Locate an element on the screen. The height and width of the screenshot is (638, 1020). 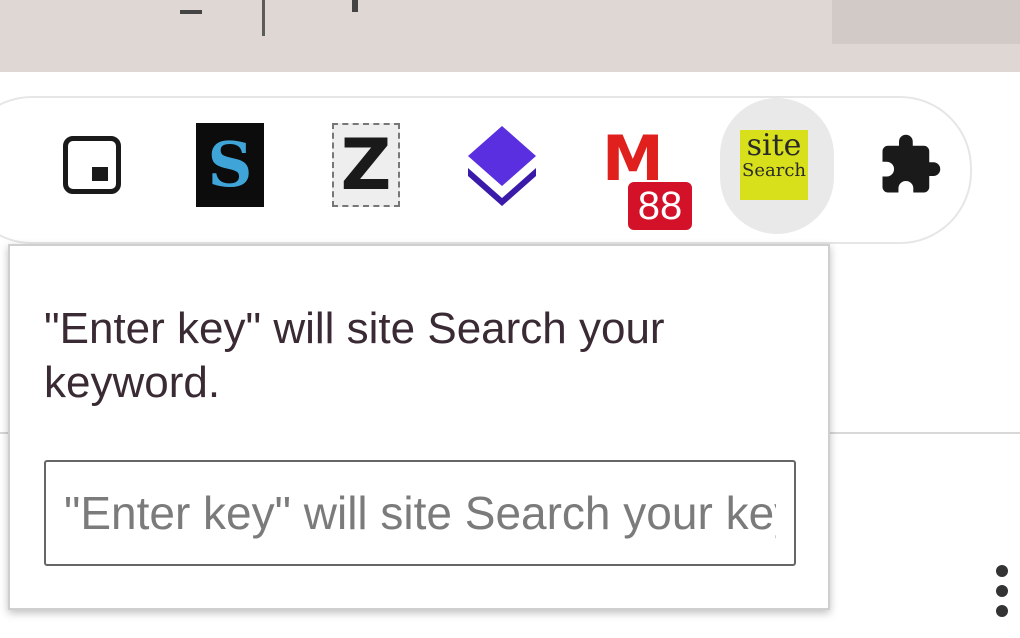
extension-site-search-button: site Search is located at coordinates (774, 165).